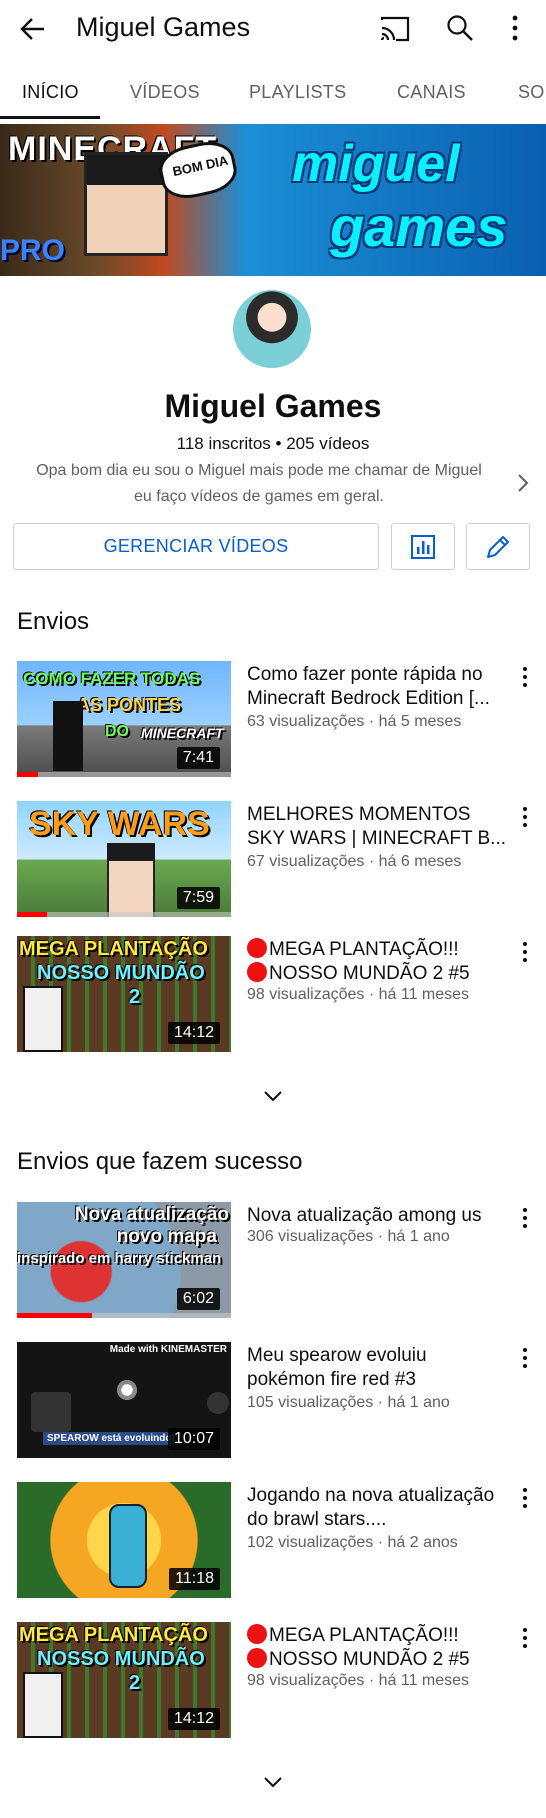  I want to click on analytics-icon, so click(423, 546).